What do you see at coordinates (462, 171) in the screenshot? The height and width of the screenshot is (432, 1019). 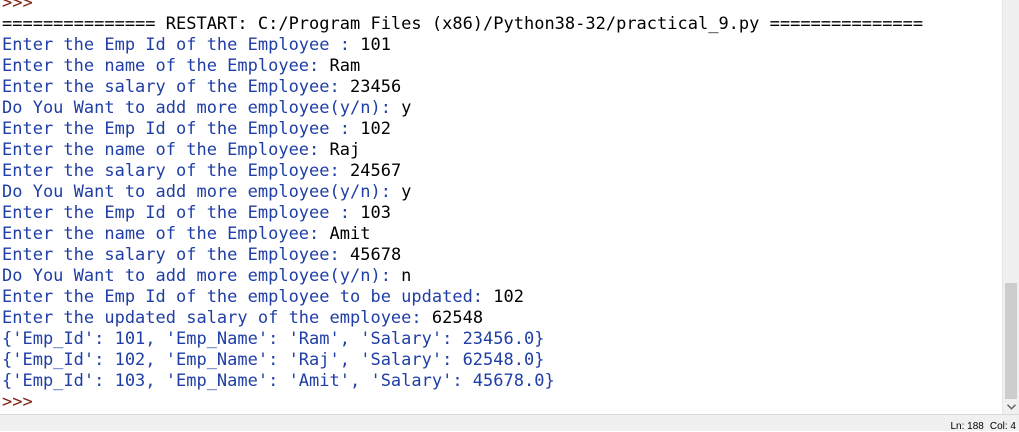 I see `console-line: Enter the salary of the Employee: 24567` at bounding box center [462, 171].